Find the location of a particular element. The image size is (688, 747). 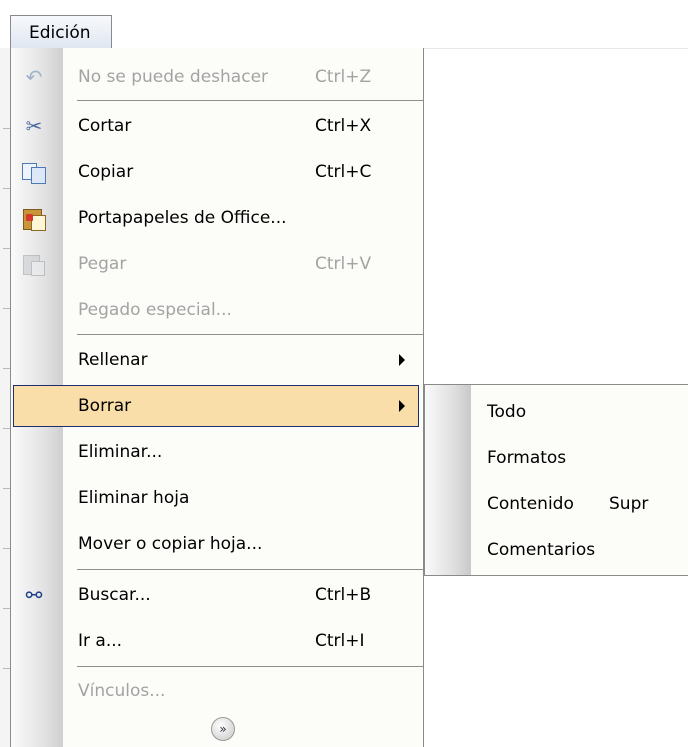

submenu-item-todo: Todo is located at coordinates (556, 412).